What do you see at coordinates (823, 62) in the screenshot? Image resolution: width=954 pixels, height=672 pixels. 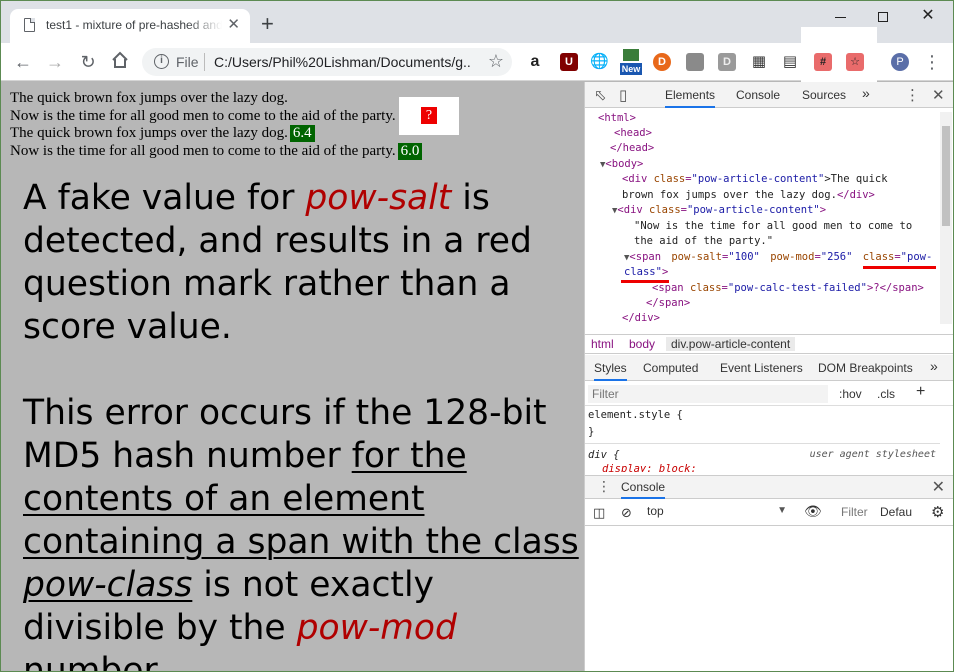 I see `pow-hash-extension-icon: #` at bounding box center [823, 62].